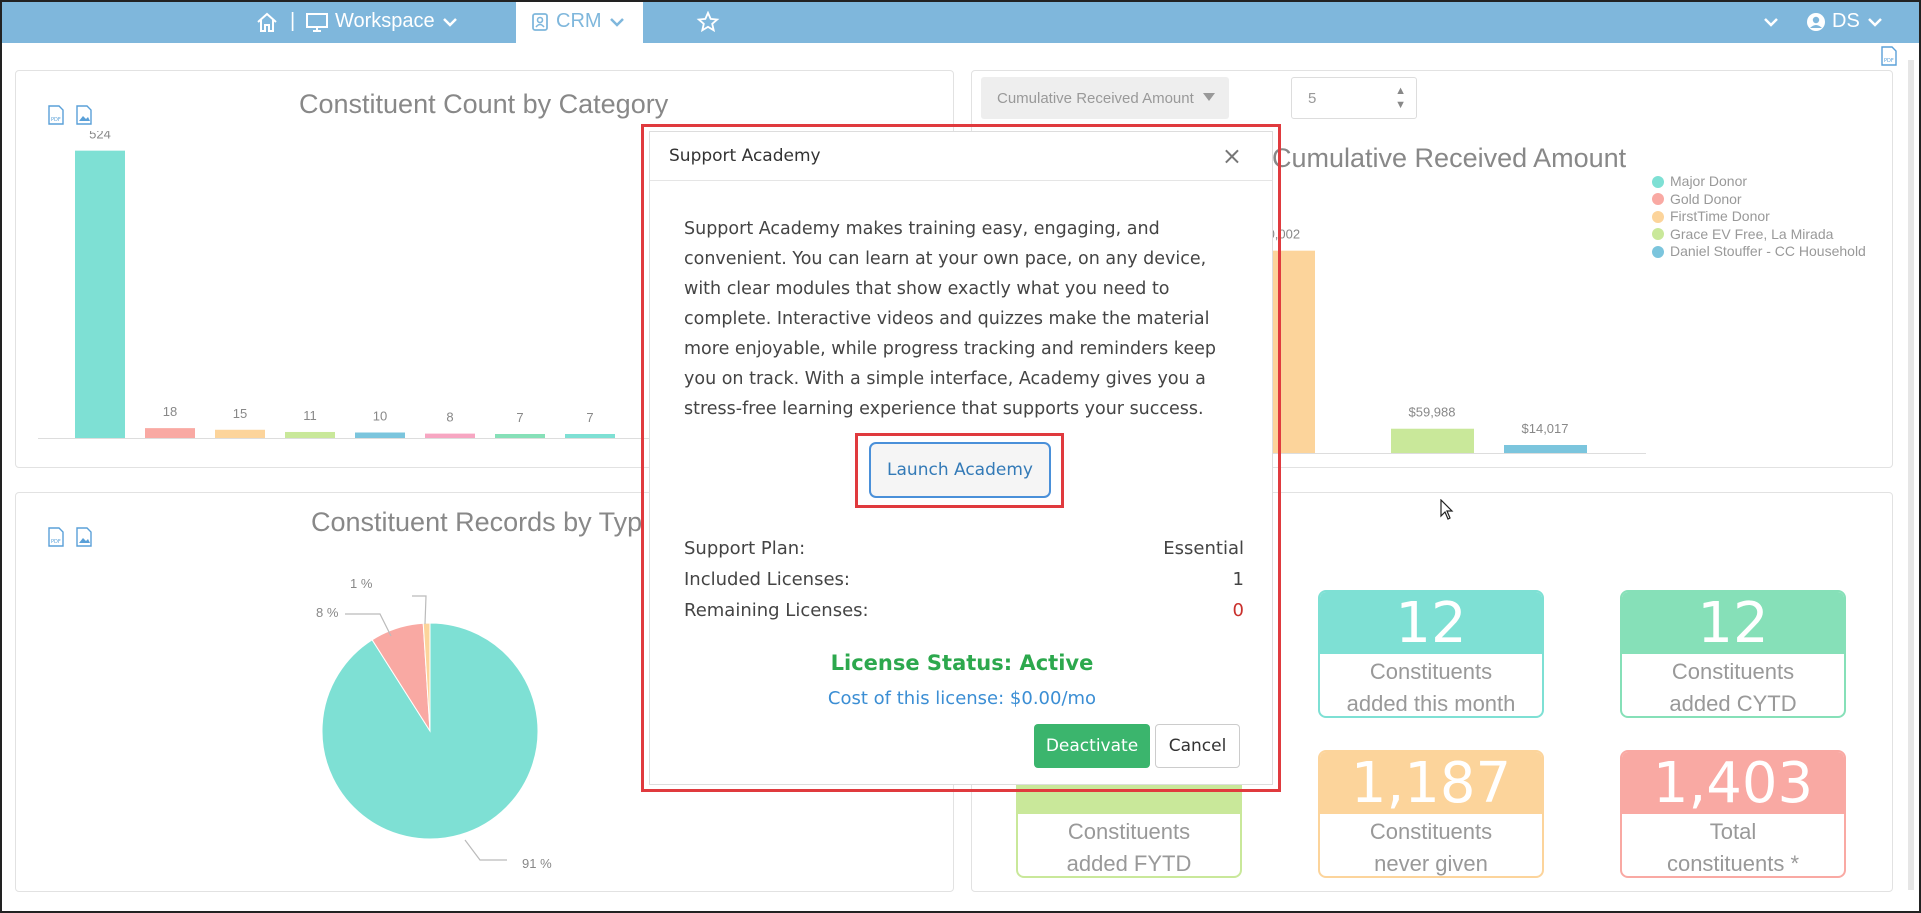  I want to click on legend-item: FirstTime Donor, so click(1759, 217).